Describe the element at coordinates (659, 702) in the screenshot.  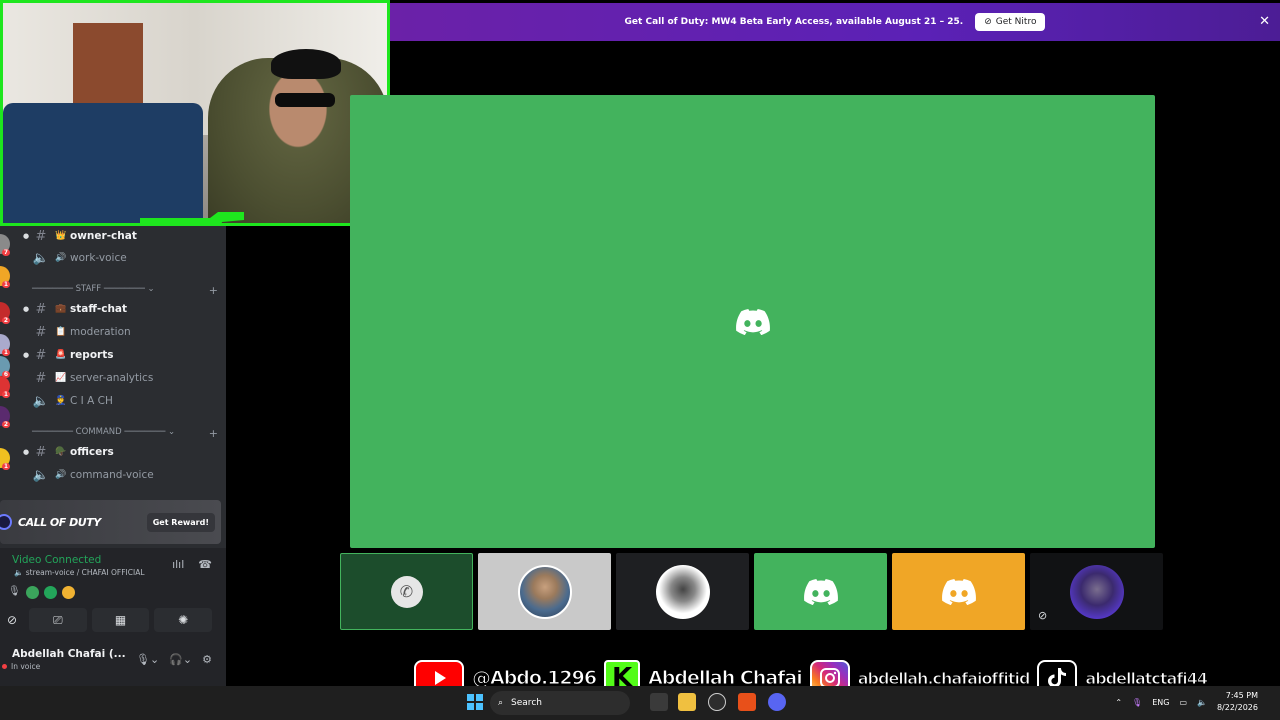
I see `task-view-icon` at that location.